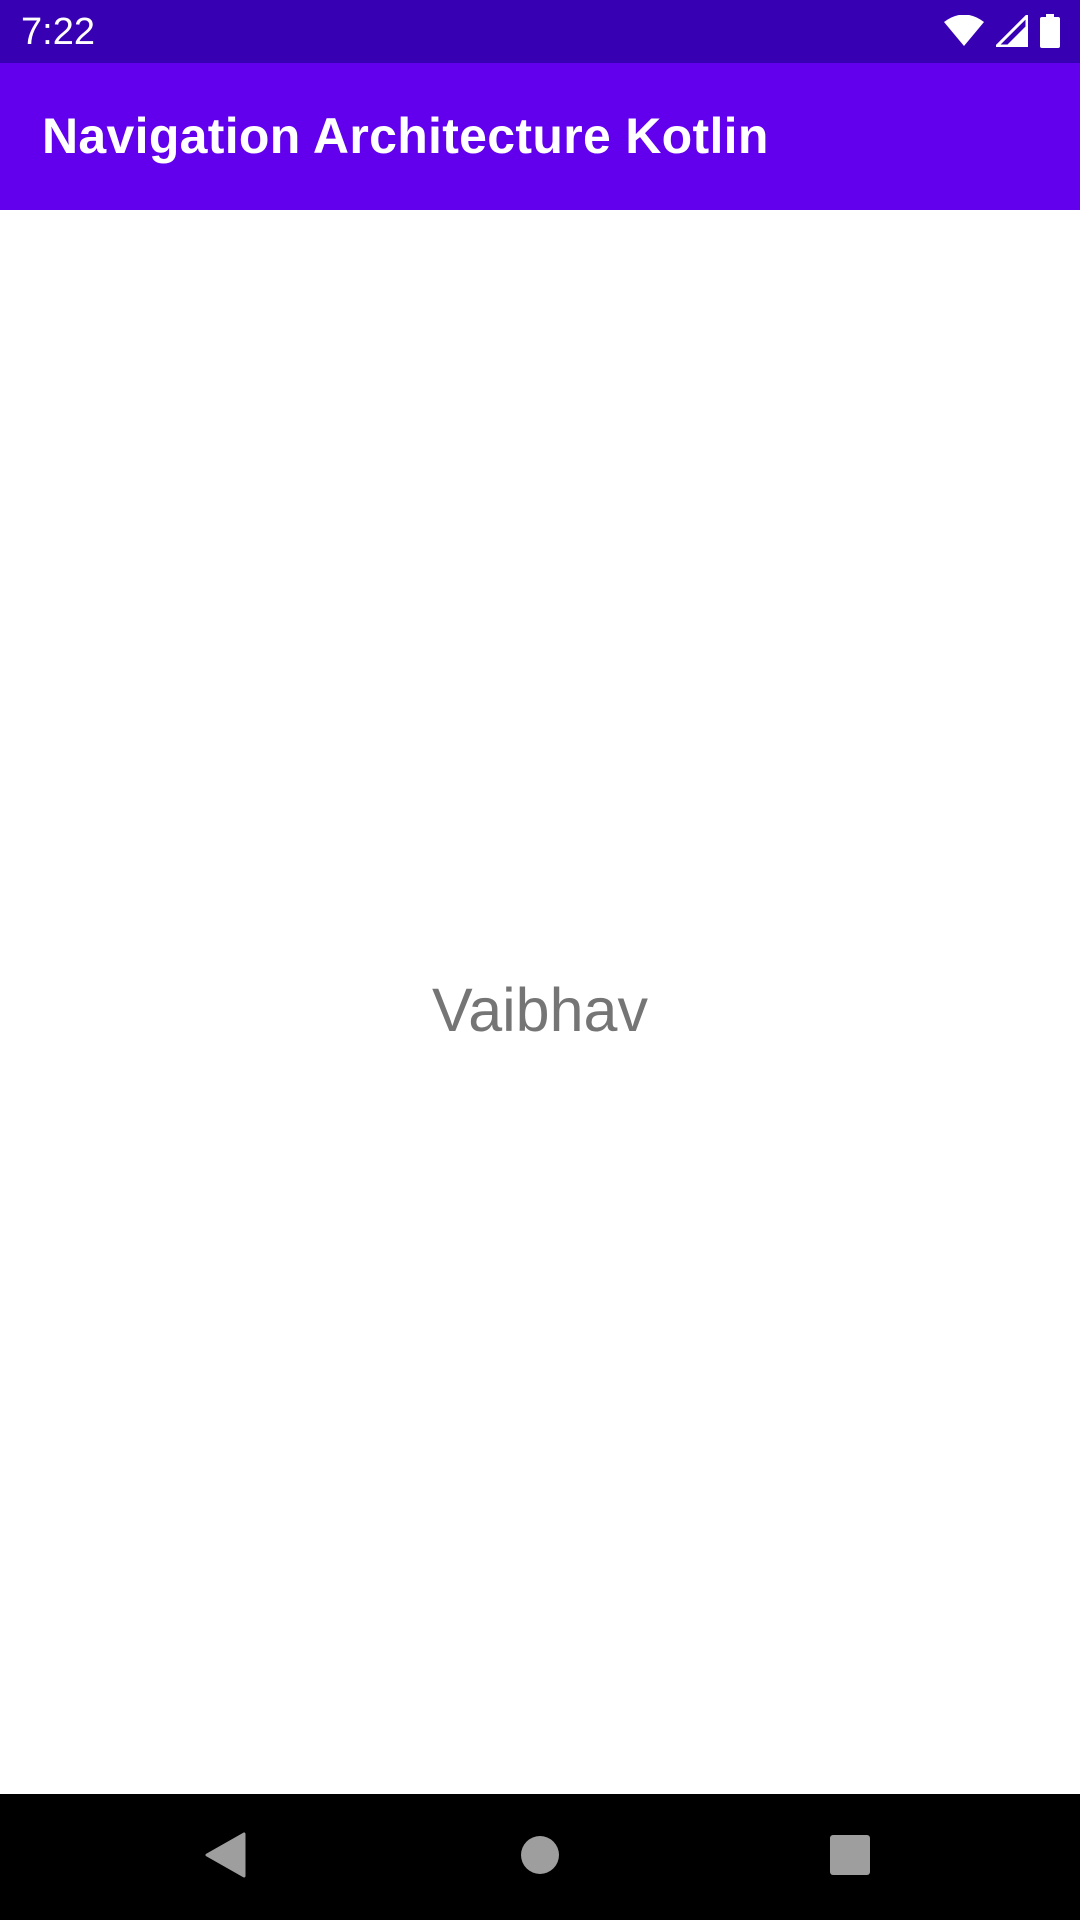 This screenshot has width=1080, height=1920. I want to click on home-icon, so click(540, 1857).